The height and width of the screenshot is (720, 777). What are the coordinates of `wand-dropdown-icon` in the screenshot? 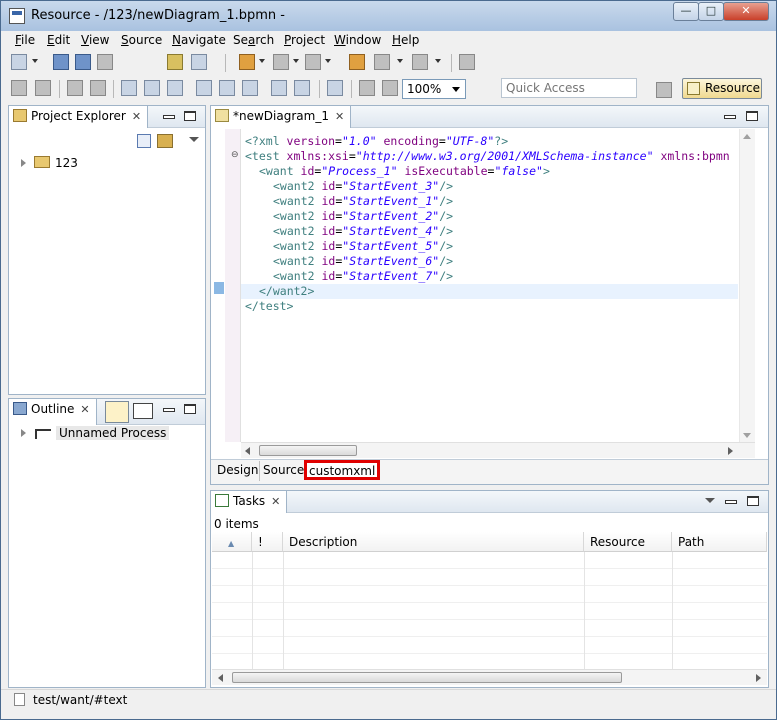 It's located at (262, 61).